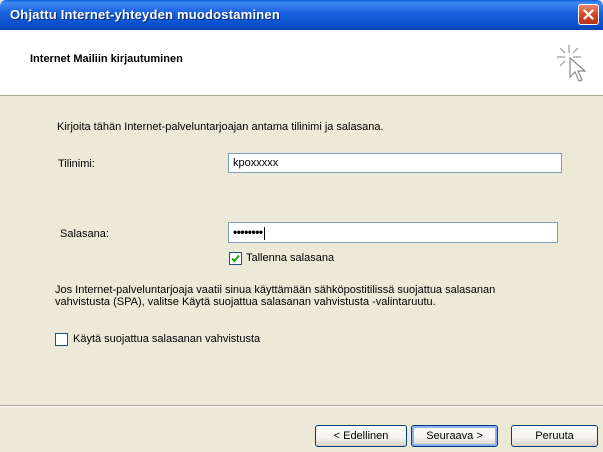 The image size is (603, 452). I want to click on username-value: kpoxxxxx, so click(256, 163).